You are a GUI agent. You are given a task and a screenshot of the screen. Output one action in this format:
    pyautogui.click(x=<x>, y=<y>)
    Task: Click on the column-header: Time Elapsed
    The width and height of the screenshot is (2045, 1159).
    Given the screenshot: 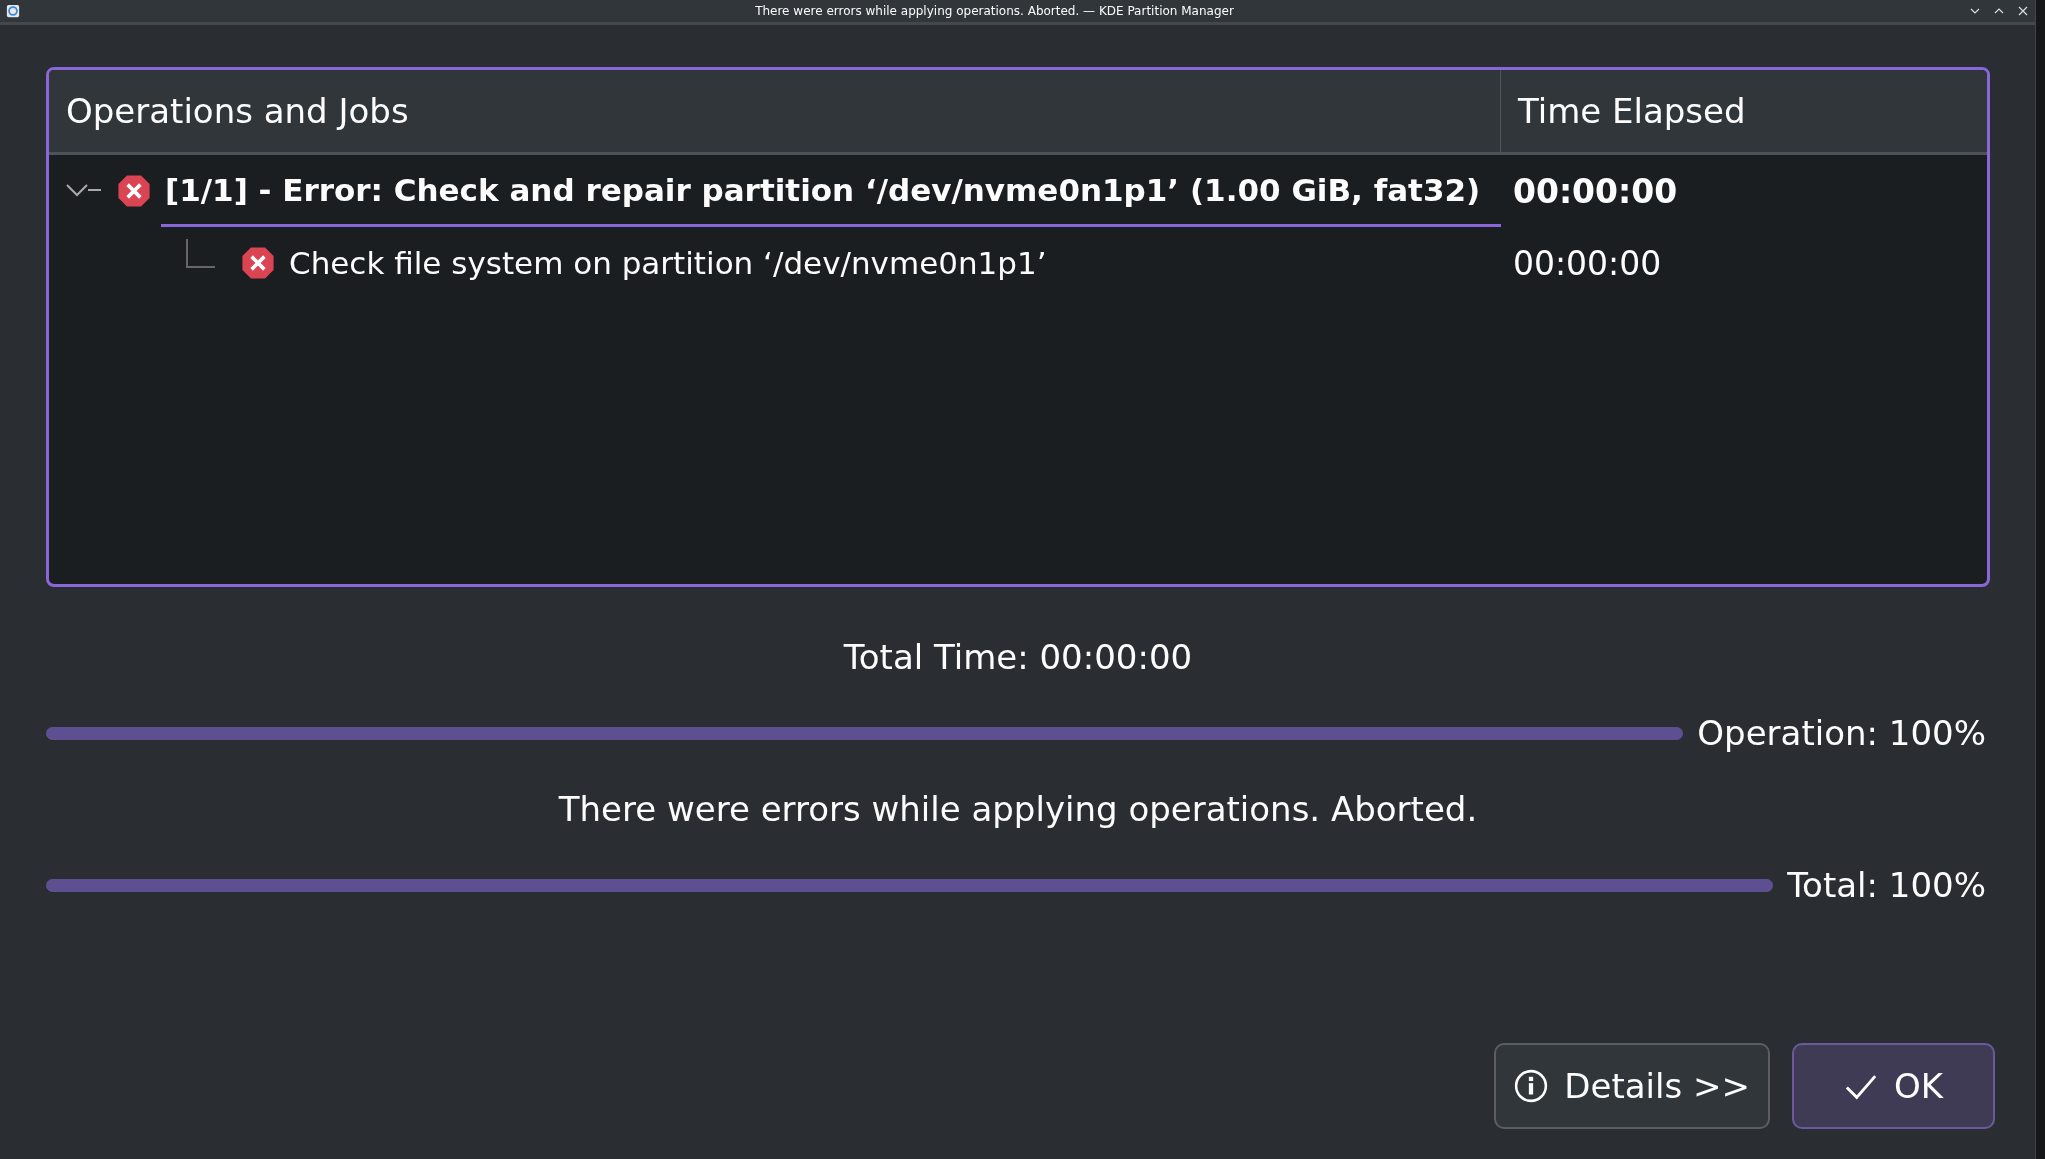 What is the action you would take?
    pyautogui.click(x=1744, y=111)
    